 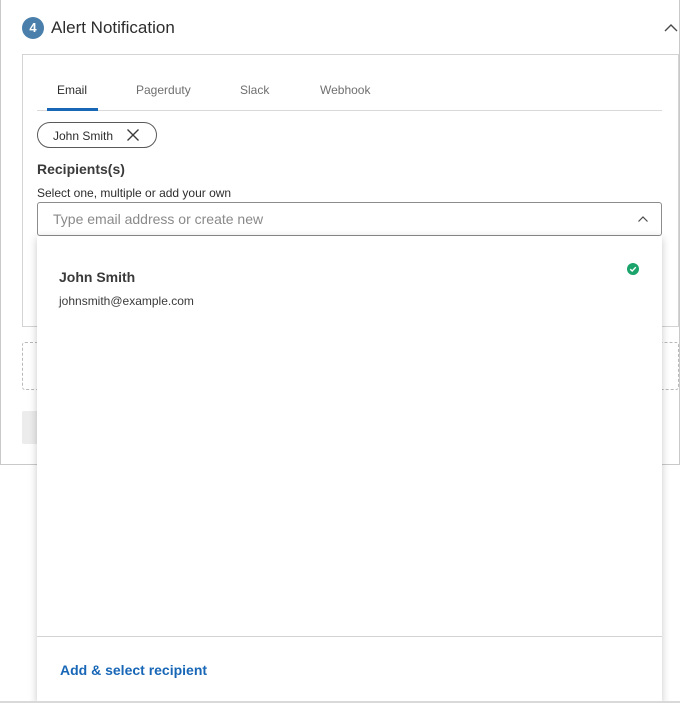 I want to click on recipient-email-input, so click(x=349, y=219).